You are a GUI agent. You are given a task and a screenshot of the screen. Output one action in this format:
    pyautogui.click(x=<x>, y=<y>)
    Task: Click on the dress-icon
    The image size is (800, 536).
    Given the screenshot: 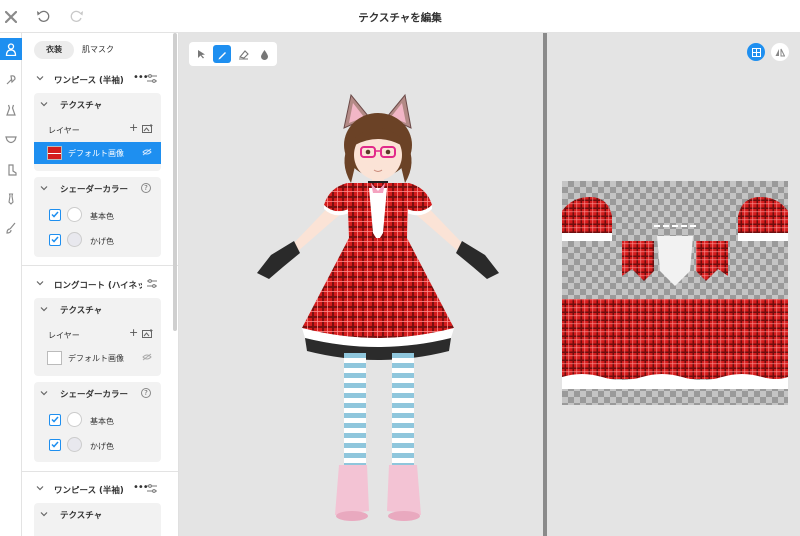 What is the action you would take?
    pyautogui.click(x=11, y=110)
    